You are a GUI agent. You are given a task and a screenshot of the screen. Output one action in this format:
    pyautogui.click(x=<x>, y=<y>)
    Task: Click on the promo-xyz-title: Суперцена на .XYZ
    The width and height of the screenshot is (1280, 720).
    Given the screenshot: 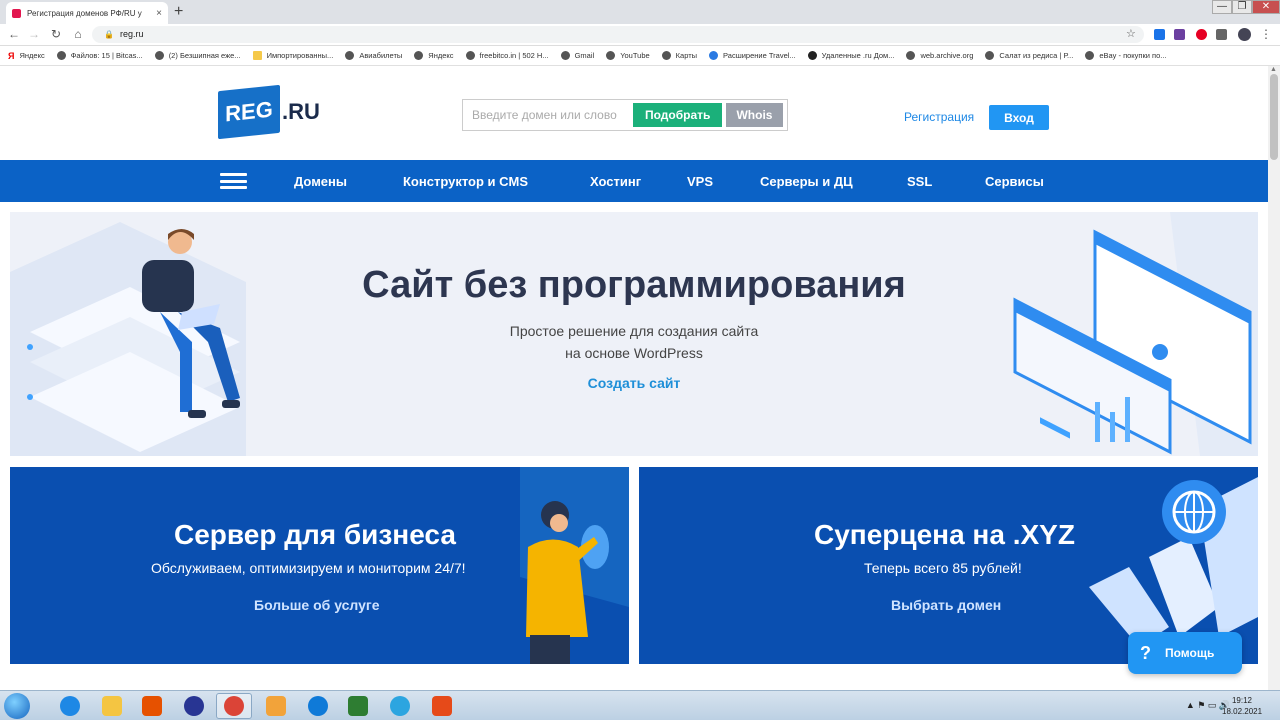 What is the action you would take?
    pyautogui.click(x=944, y=534)
    